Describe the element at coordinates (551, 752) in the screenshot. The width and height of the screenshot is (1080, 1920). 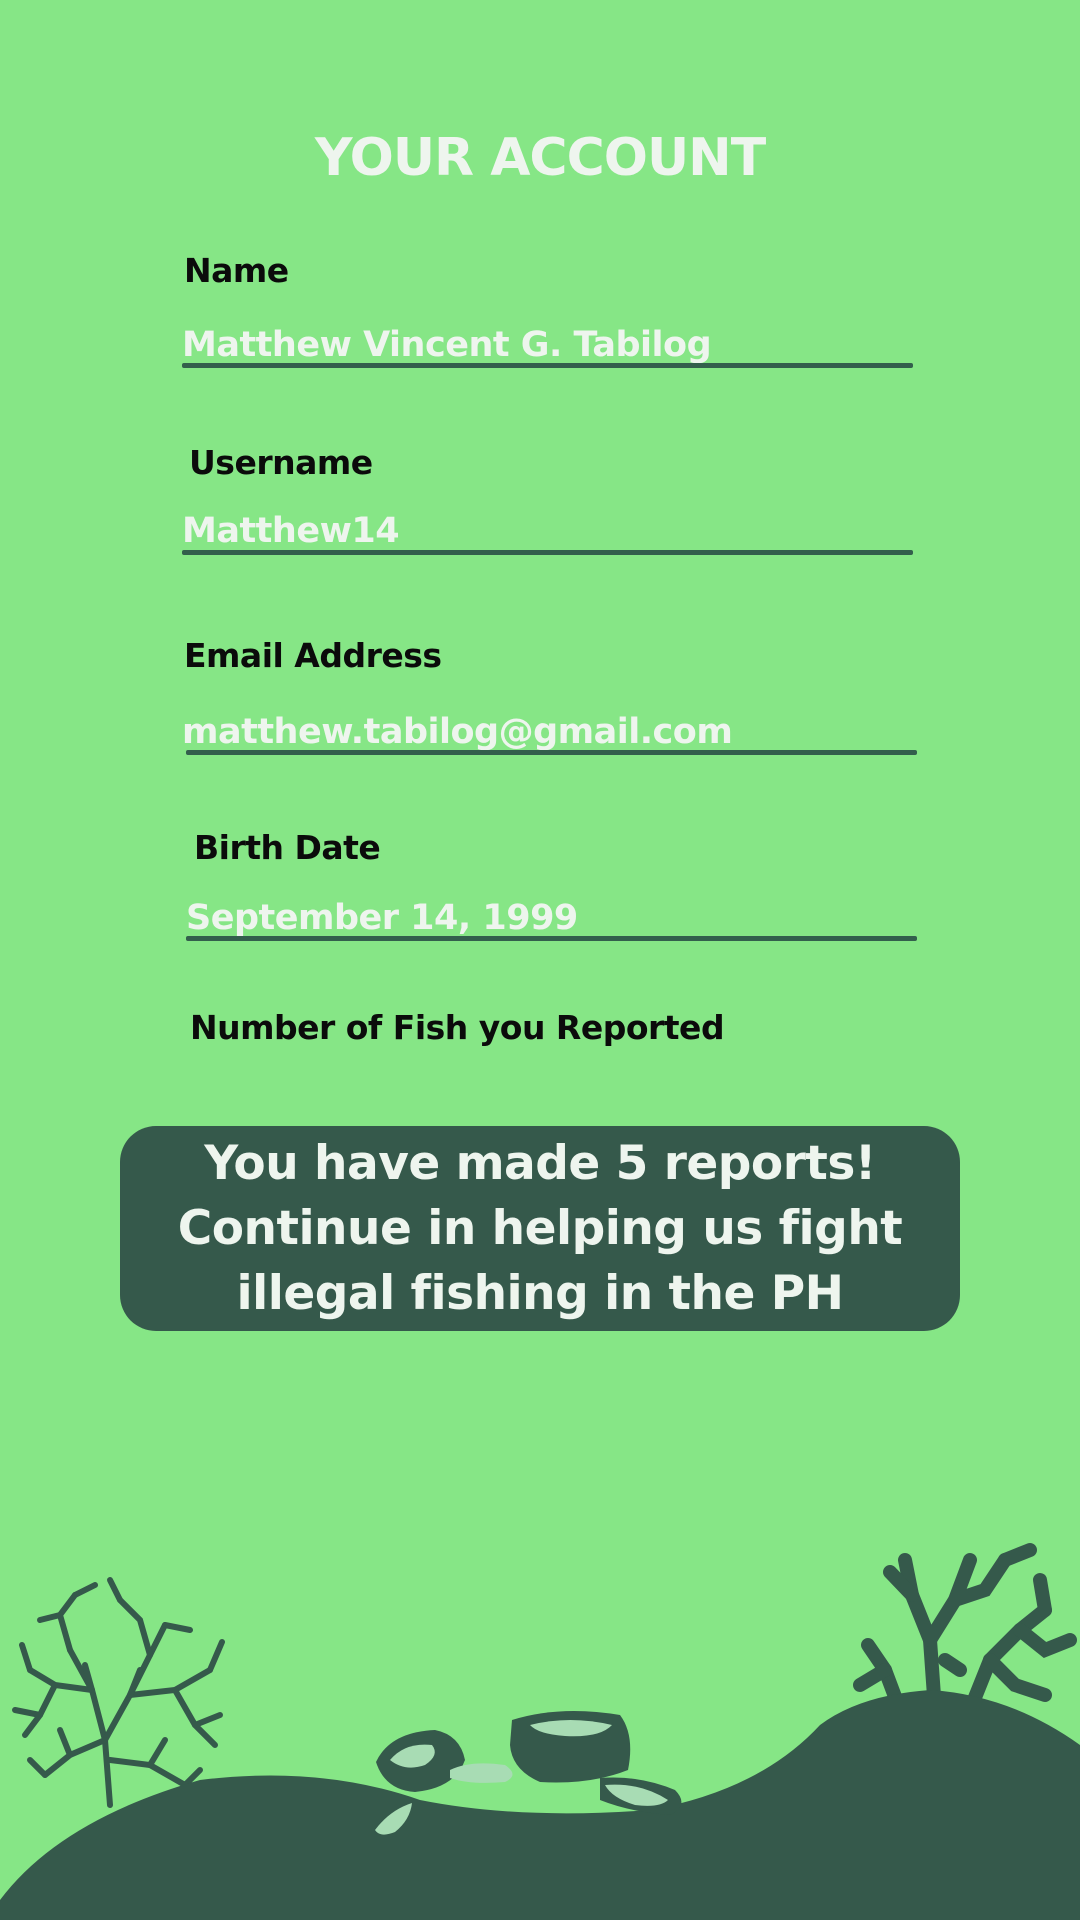
I see `email-field-underline` at that location.